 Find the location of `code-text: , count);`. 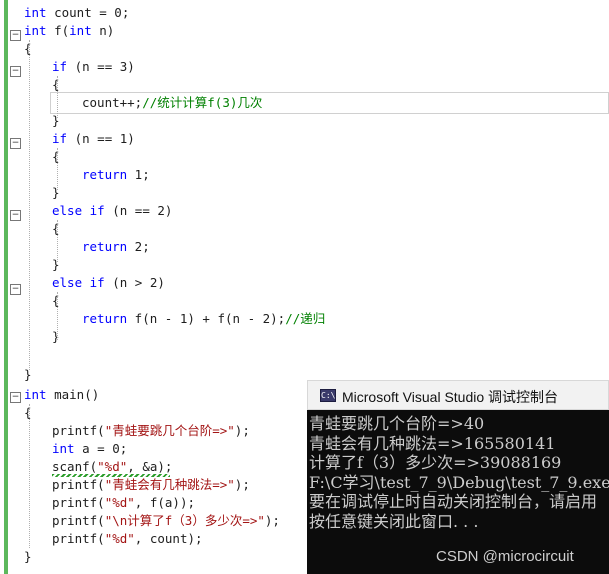

code-text: , count); is located at coordinates (168, 538).